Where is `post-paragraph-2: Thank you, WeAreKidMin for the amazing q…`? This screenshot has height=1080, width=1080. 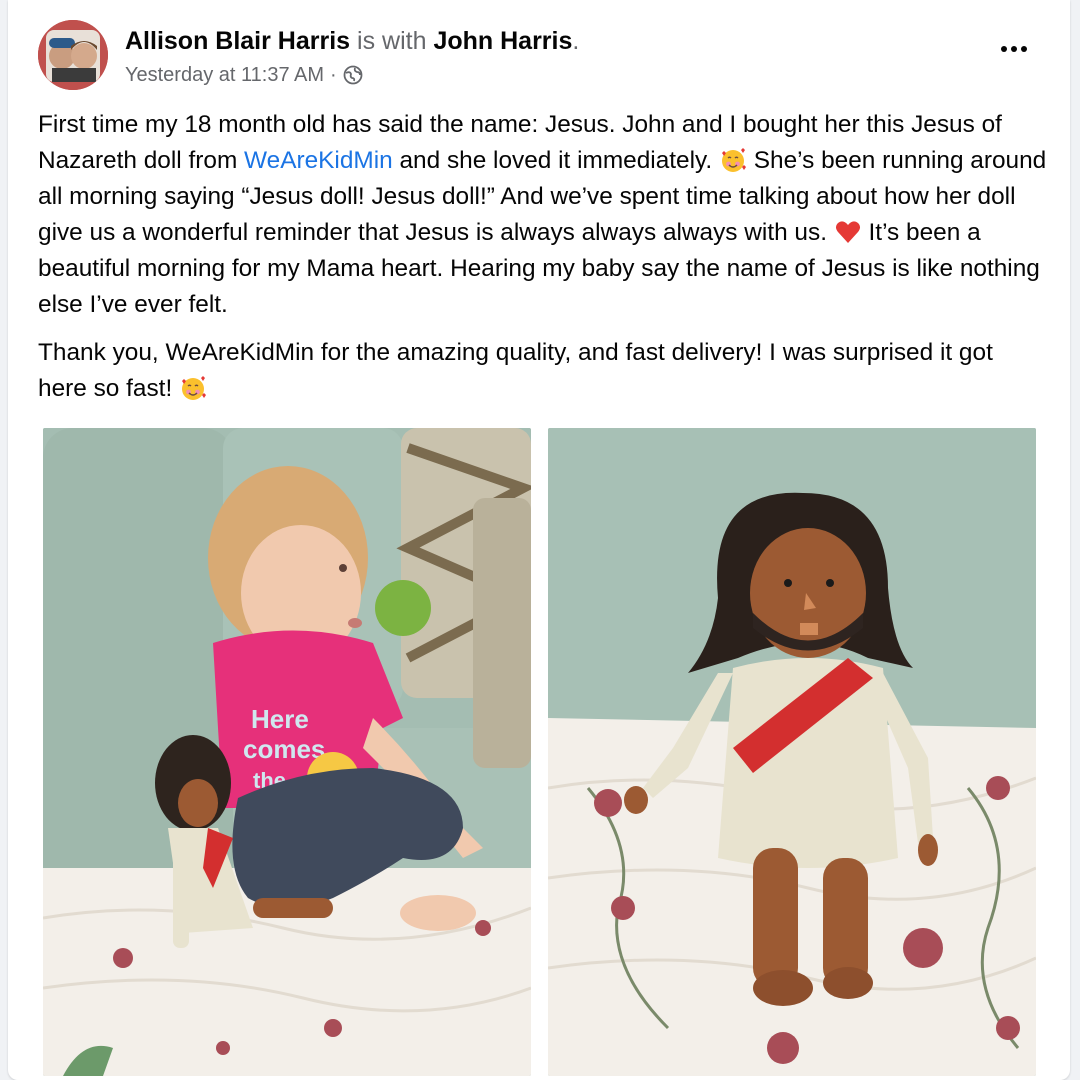
post-paragraph-2: Thank you, WeAreKidMin for the amazing q… is located at coordinates (543, 371).